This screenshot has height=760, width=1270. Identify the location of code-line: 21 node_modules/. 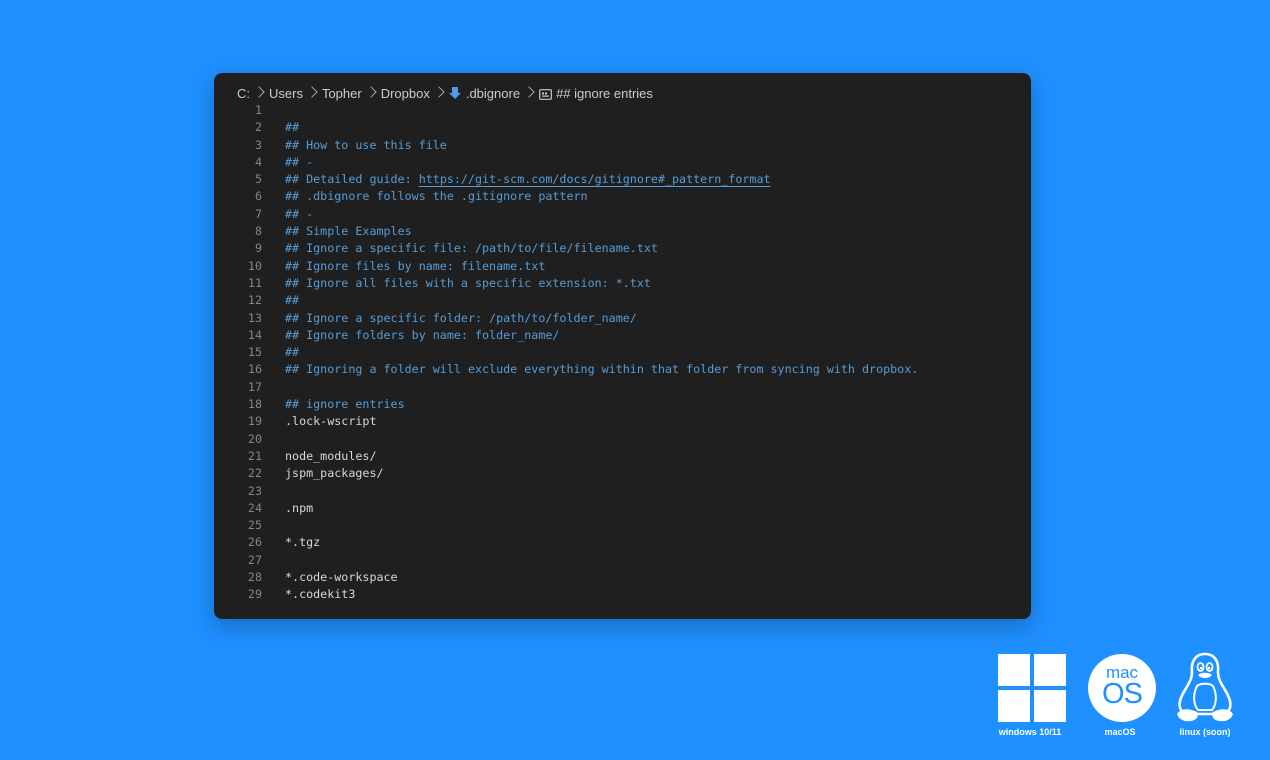
(622, 456).